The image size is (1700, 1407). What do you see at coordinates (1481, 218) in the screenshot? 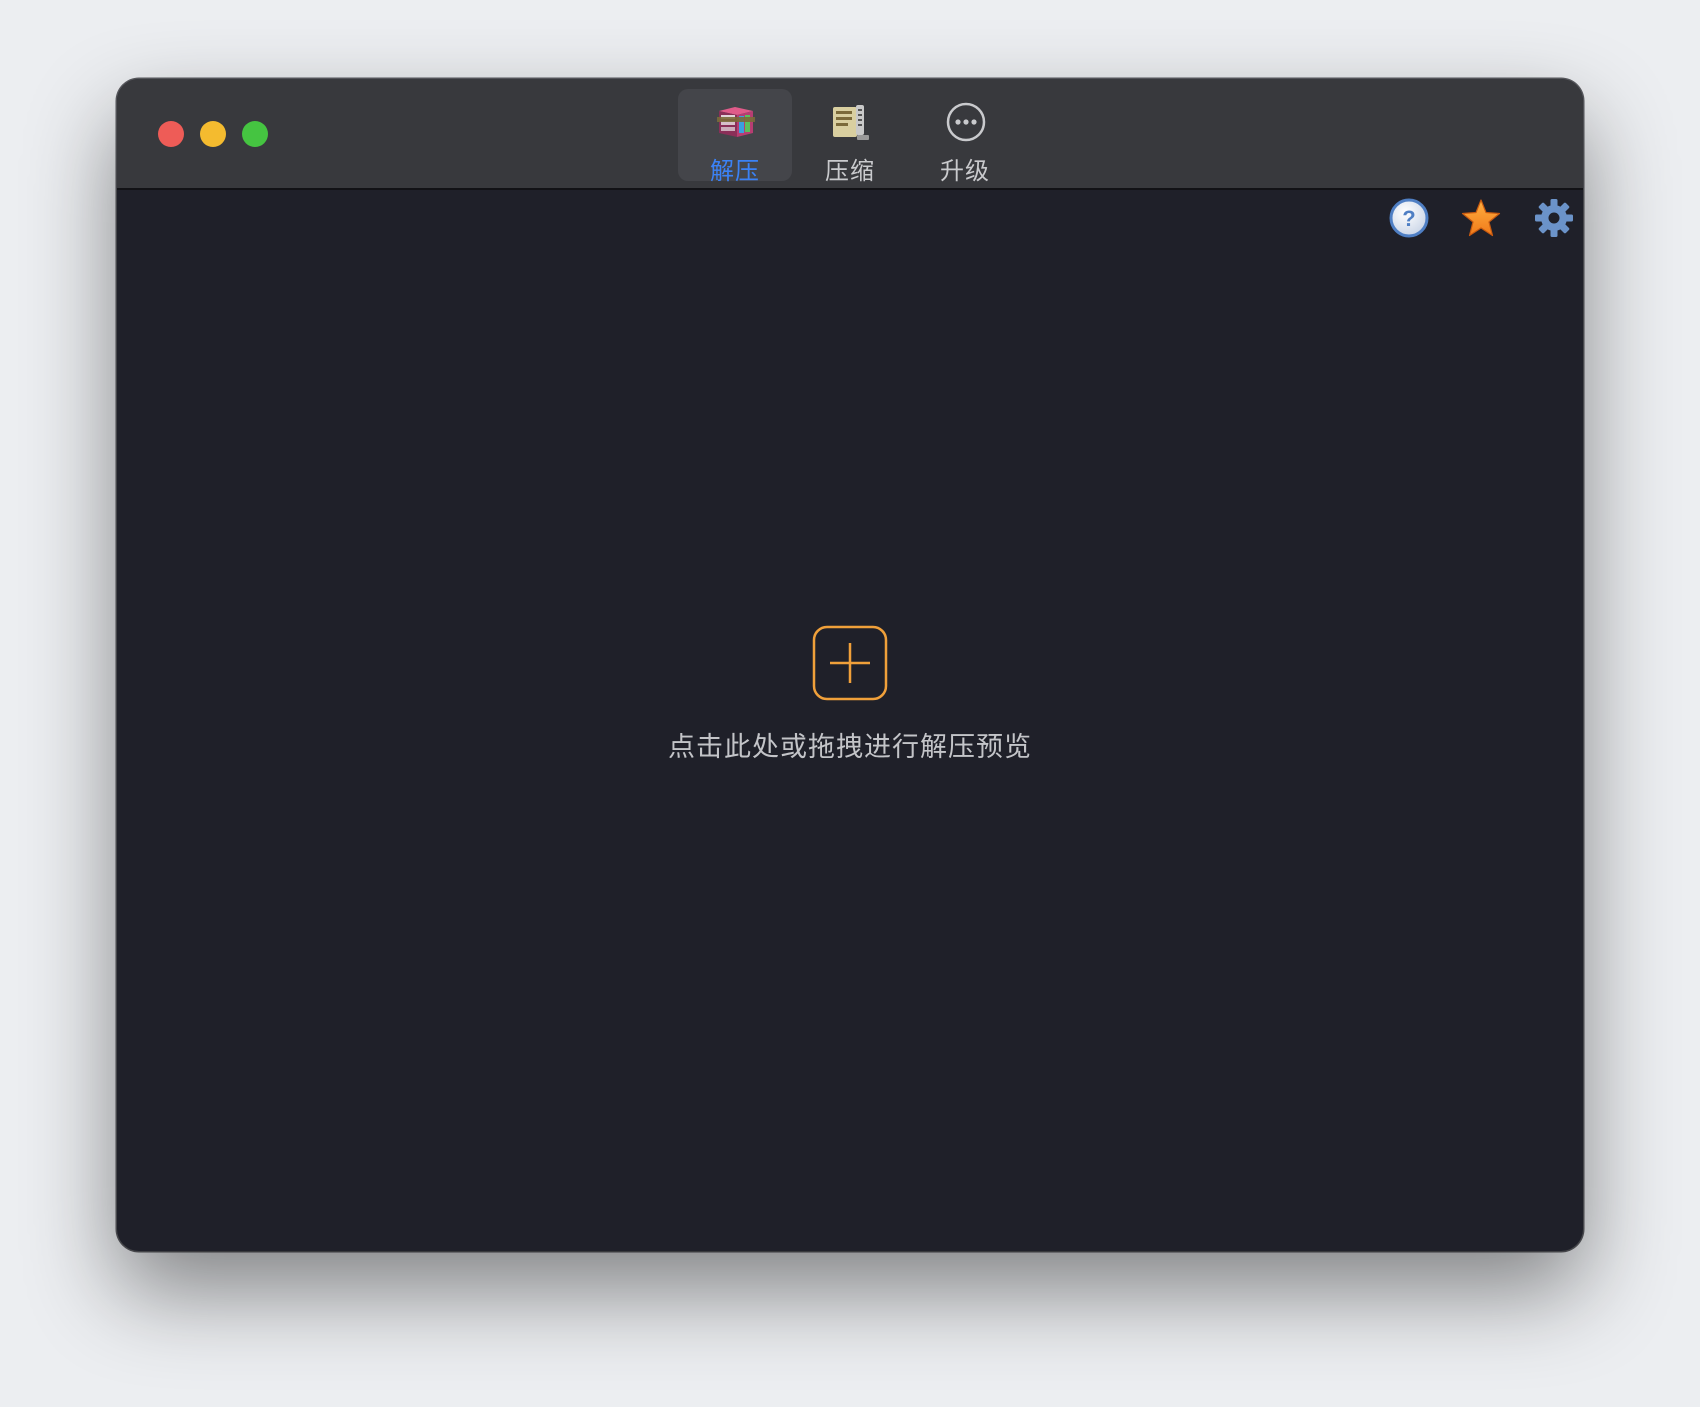
I see `star-icon` at bounding box center [1481, 218].